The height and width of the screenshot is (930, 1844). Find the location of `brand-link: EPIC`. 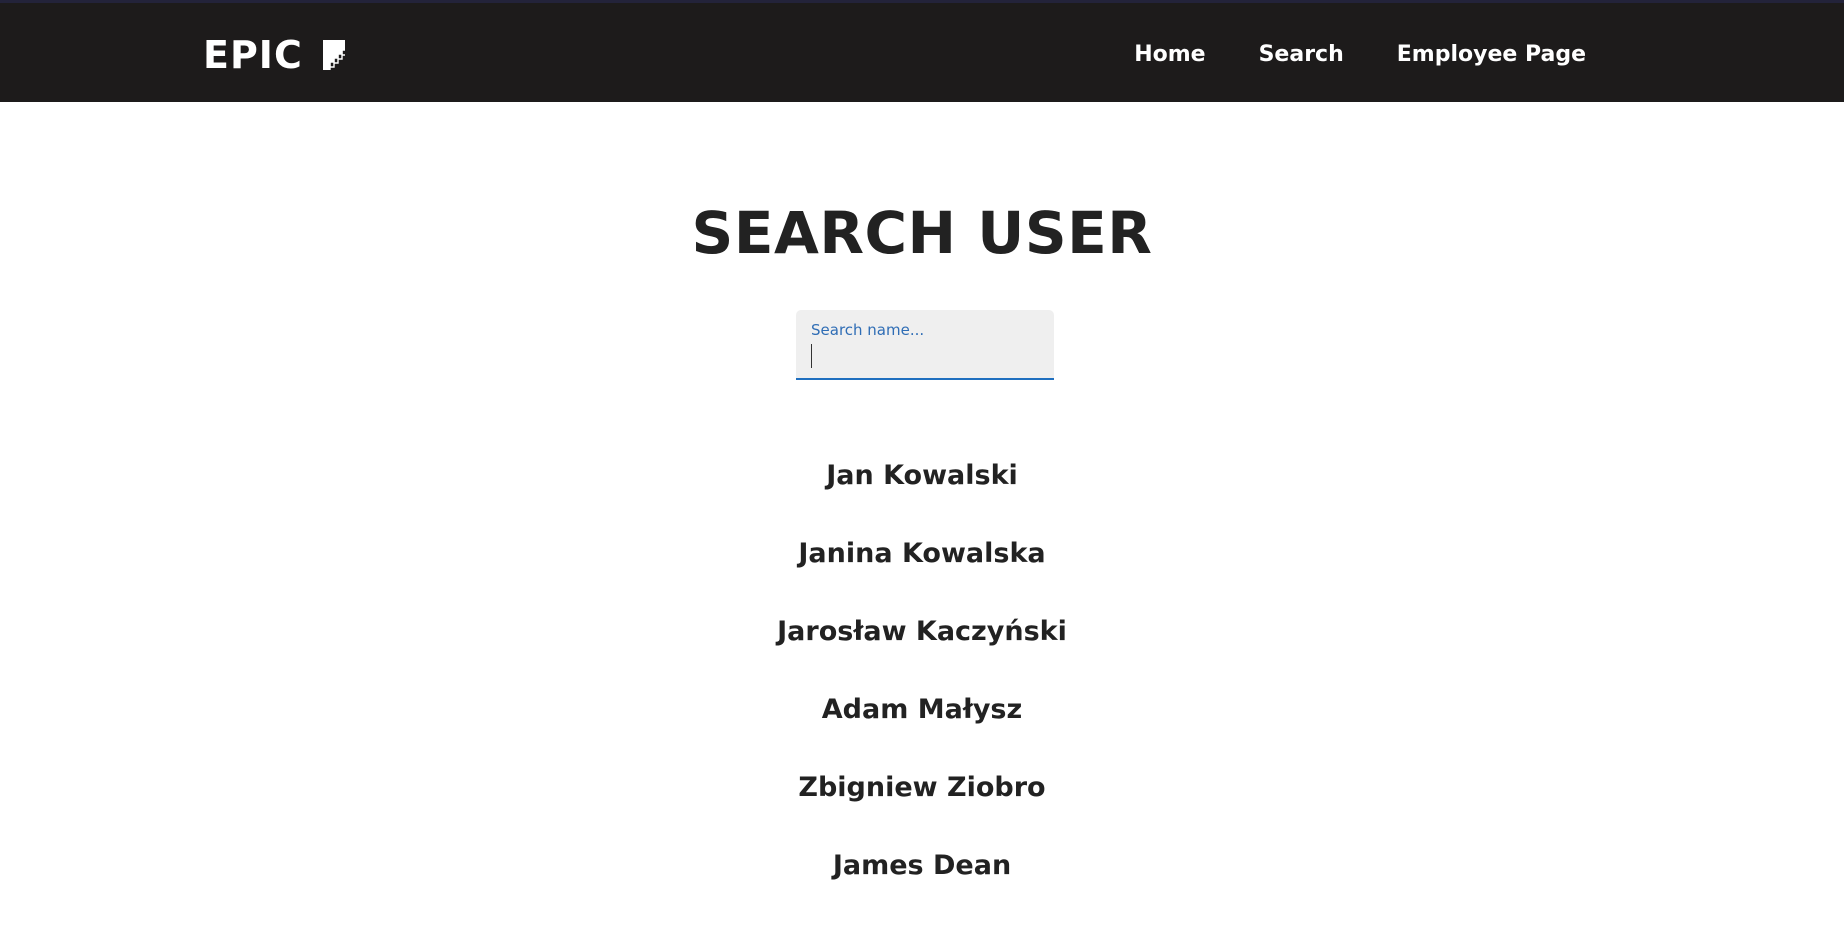

brand-link: EPIC is located at coordinates (275, 55).